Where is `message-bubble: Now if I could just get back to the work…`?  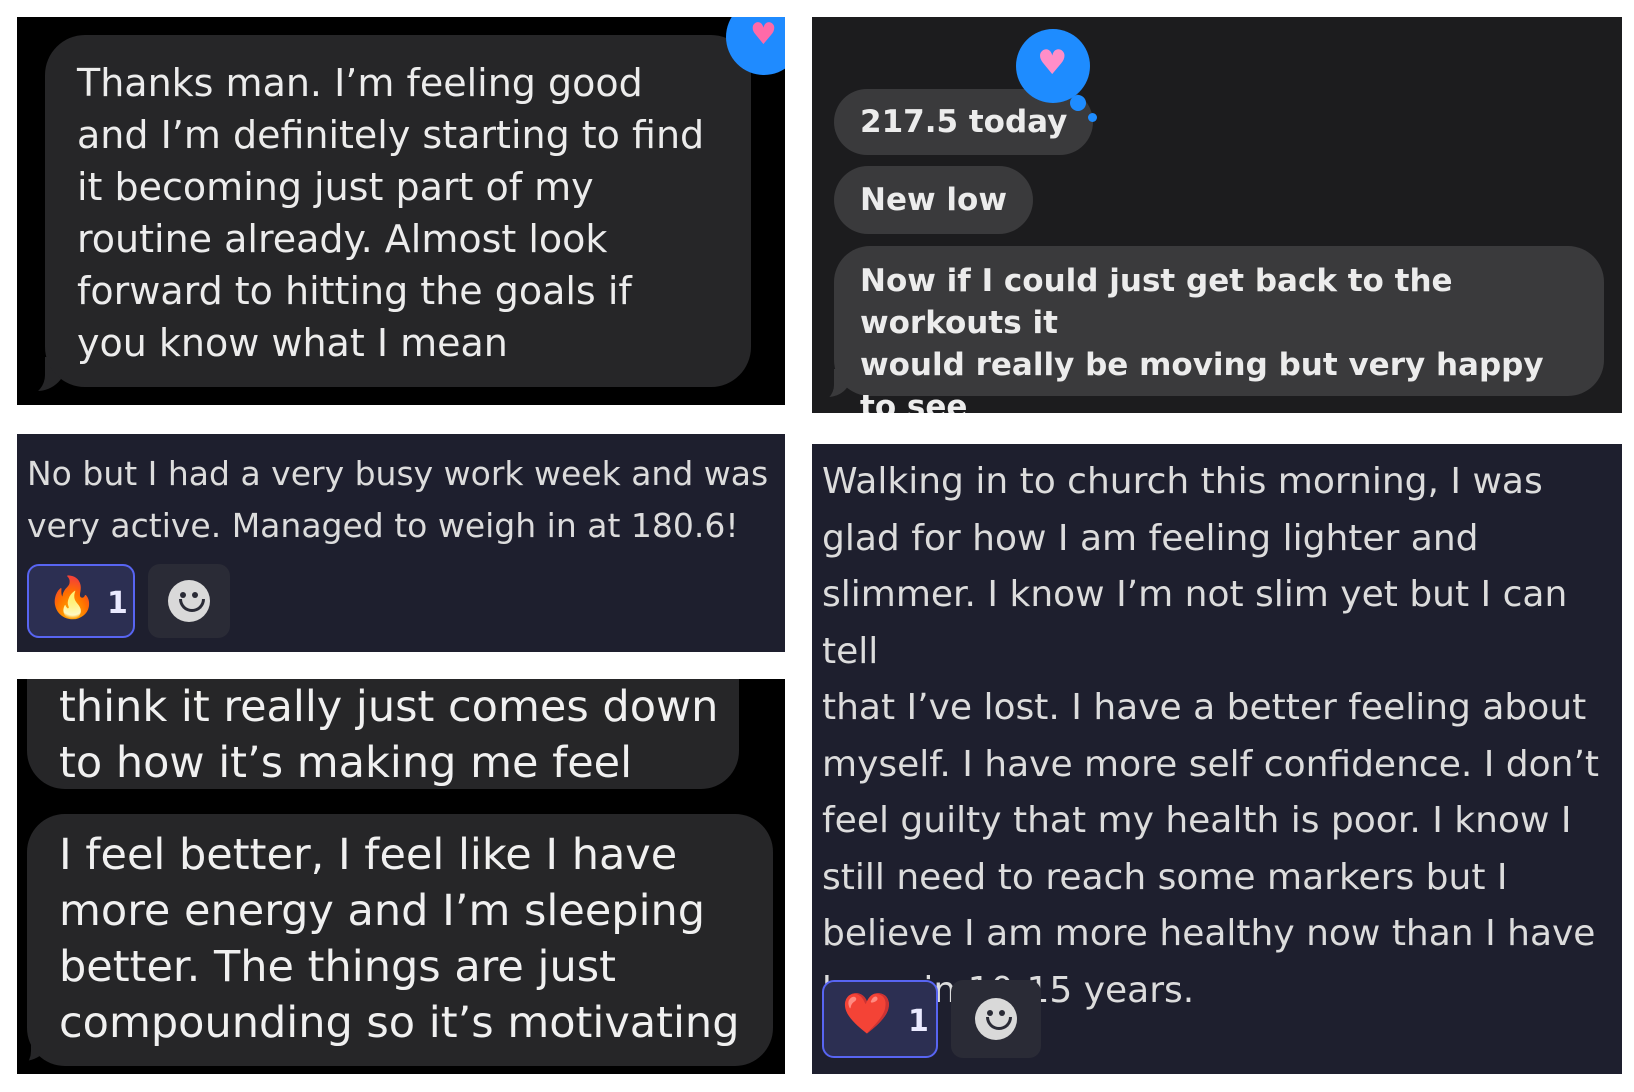
message-bubble: Now if I could just get back to the work… is located at coordinates (1219, 329).